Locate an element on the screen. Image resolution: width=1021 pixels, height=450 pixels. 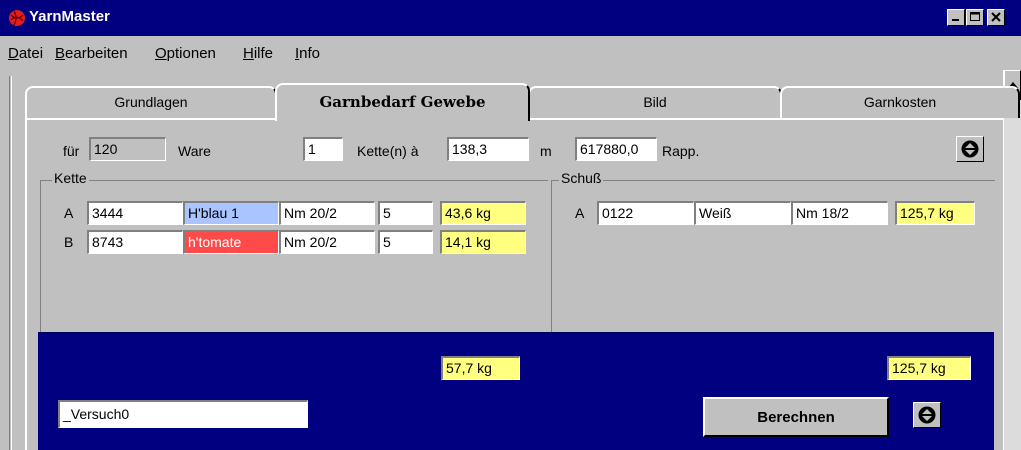
kette-row-a-letter: A is located at coordinates (69, 213).